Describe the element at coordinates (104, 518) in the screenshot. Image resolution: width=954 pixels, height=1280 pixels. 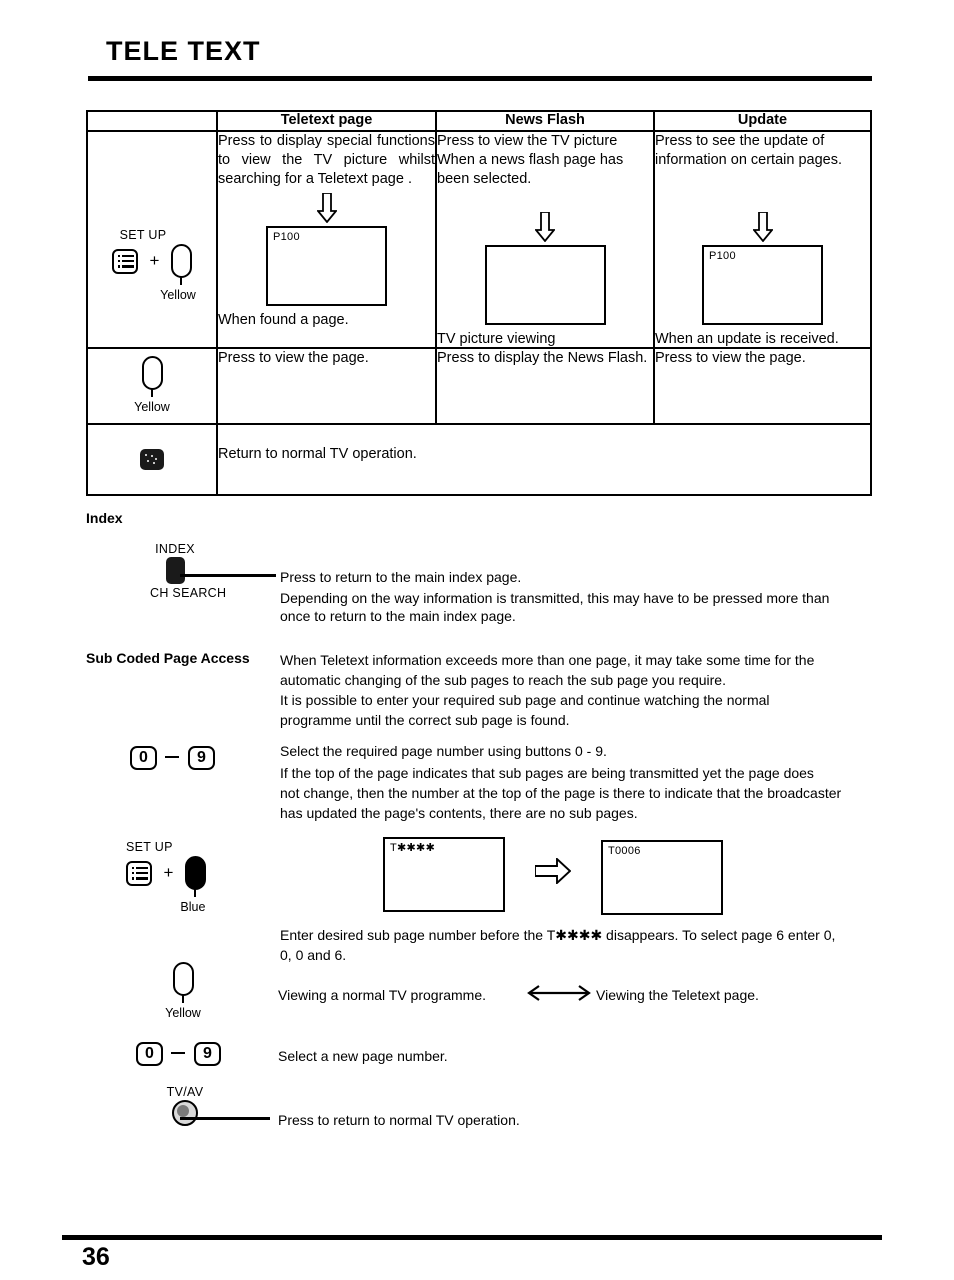
I see `index-heading: Index` at that location.